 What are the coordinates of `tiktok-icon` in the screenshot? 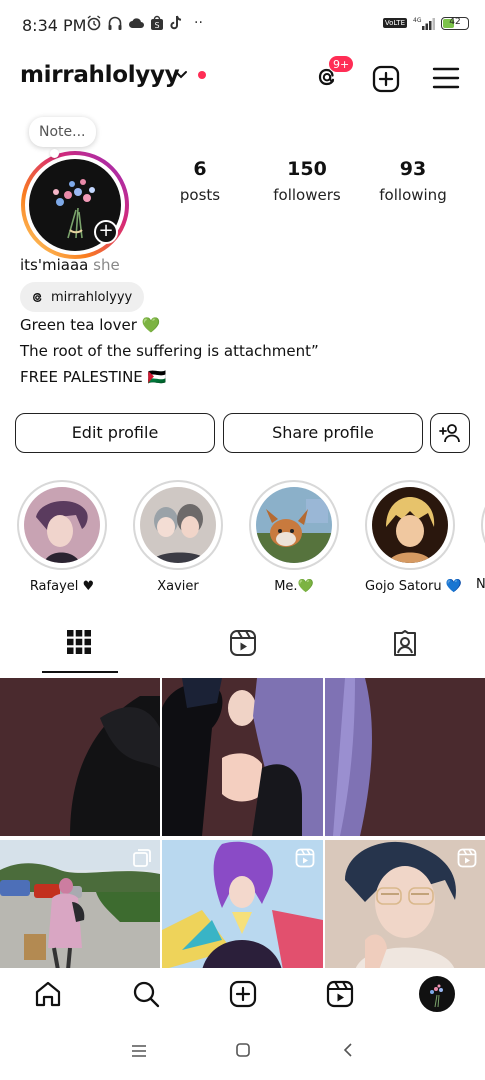 It's located at (176, 23).